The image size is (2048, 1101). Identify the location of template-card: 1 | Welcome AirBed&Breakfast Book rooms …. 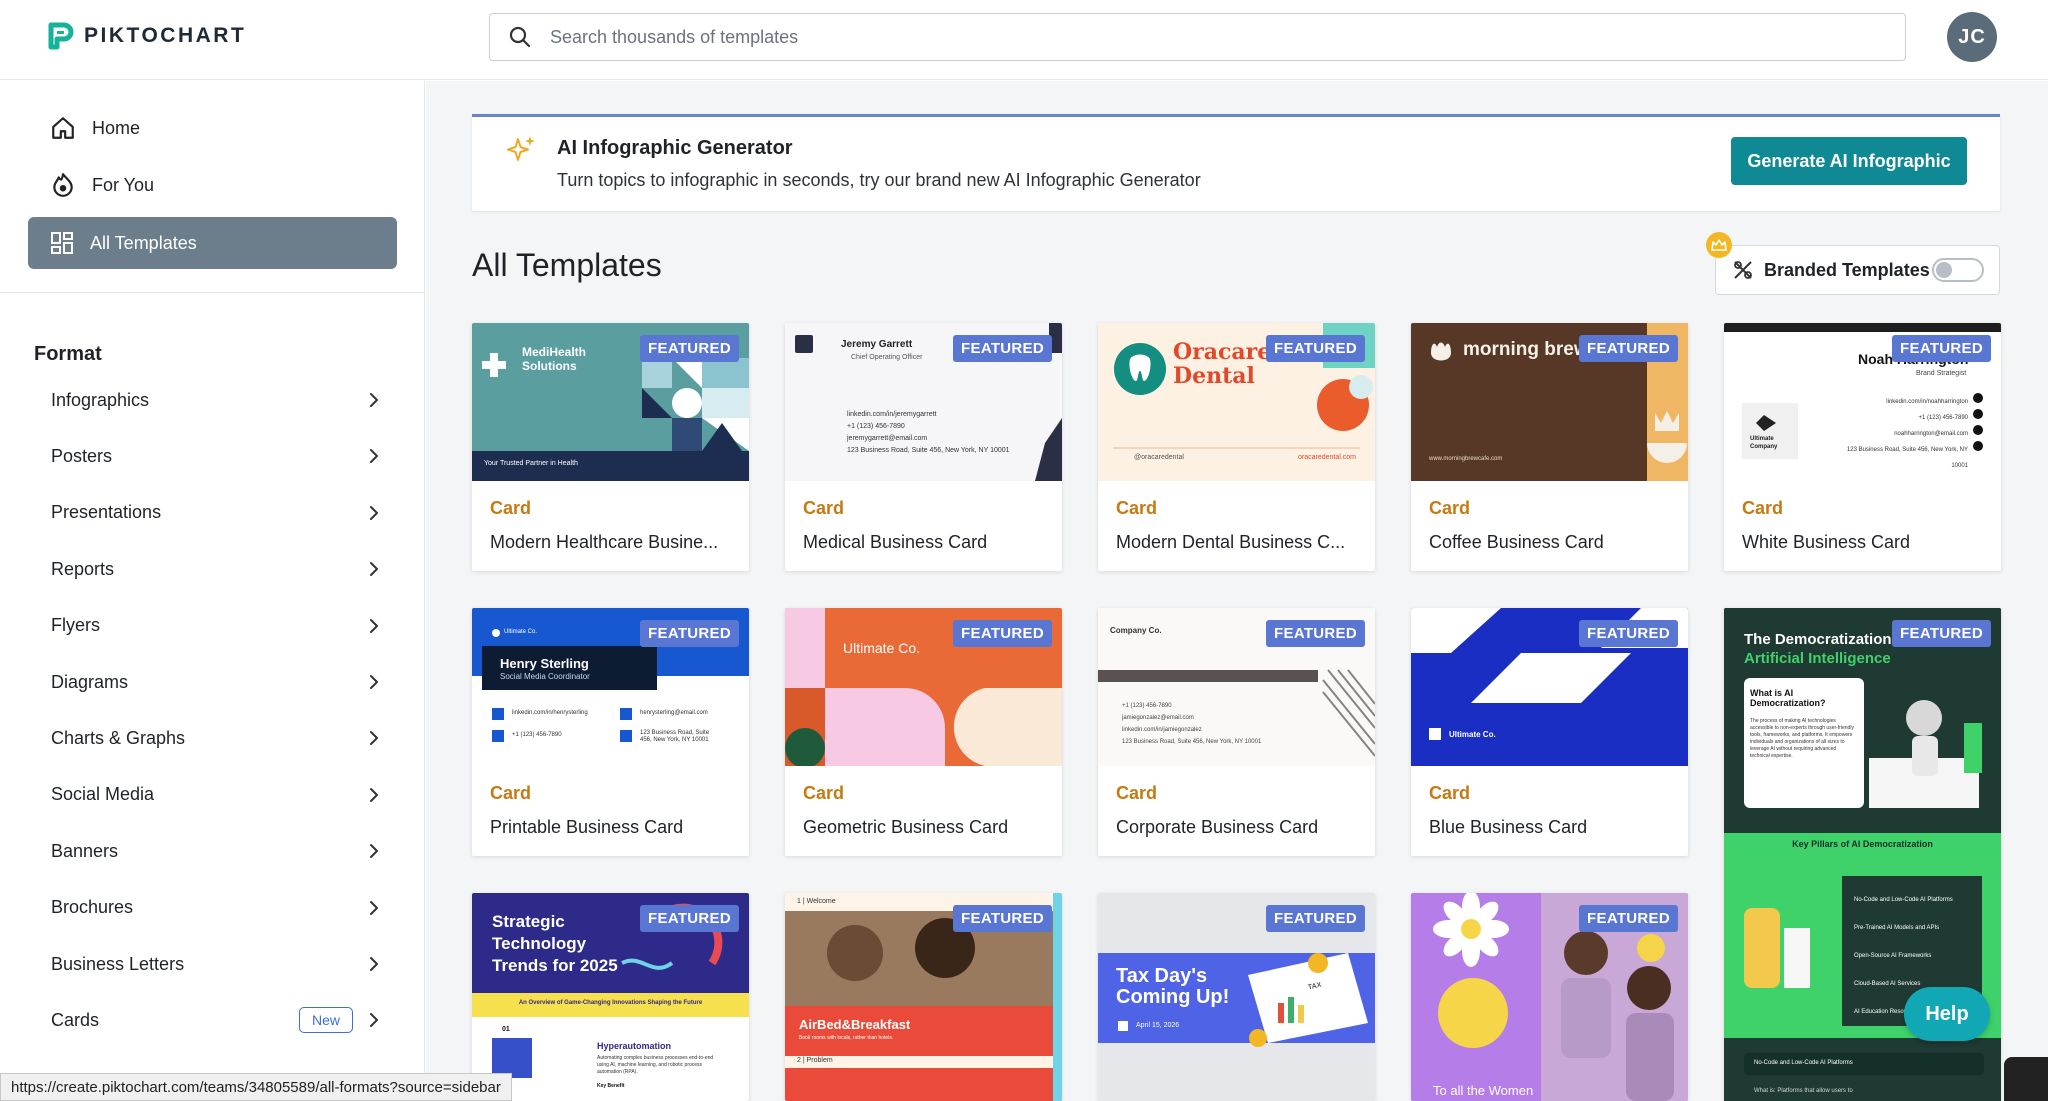
(923, 997).